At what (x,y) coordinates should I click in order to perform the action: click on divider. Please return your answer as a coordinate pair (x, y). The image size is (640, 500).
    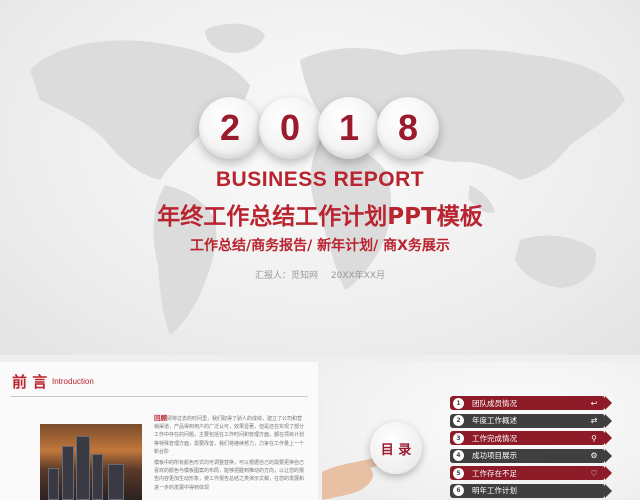
    Looking at the image, I should click on (159, 396).